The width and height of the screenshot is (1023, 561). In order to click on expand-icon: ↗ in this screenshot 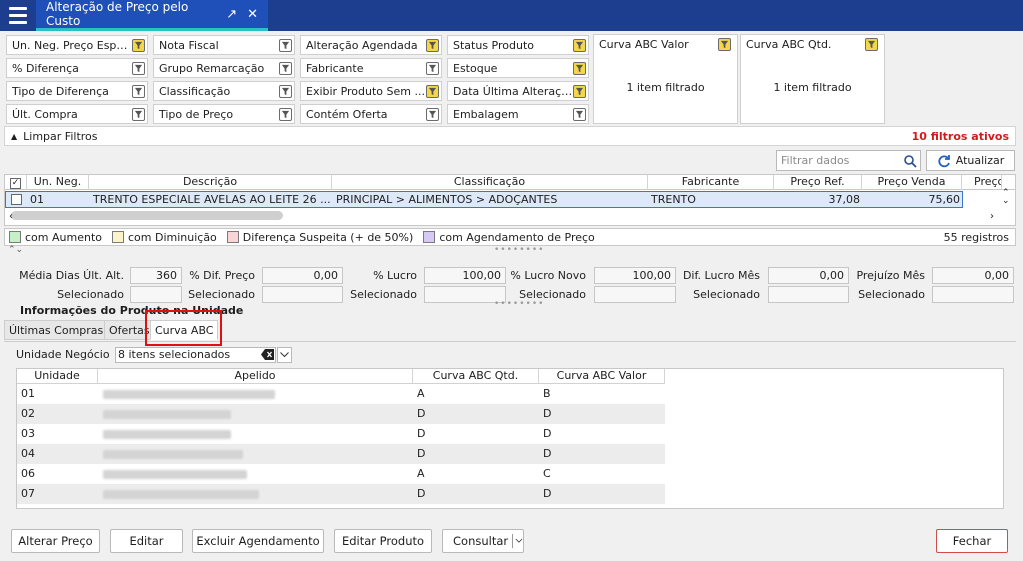, I will do `click(231, 14)`.